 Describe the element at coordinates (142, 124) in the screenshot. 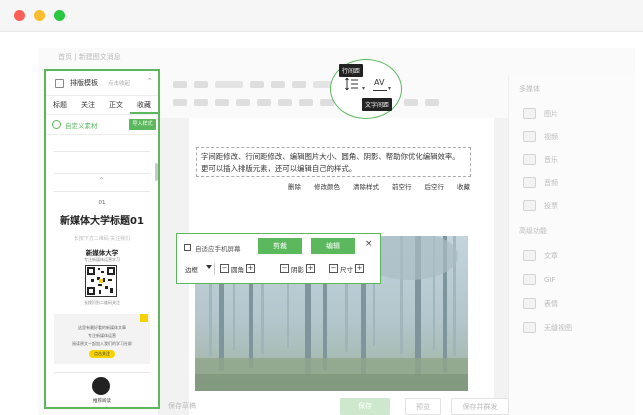

I see `import-style-button: 导入样式` at that location.